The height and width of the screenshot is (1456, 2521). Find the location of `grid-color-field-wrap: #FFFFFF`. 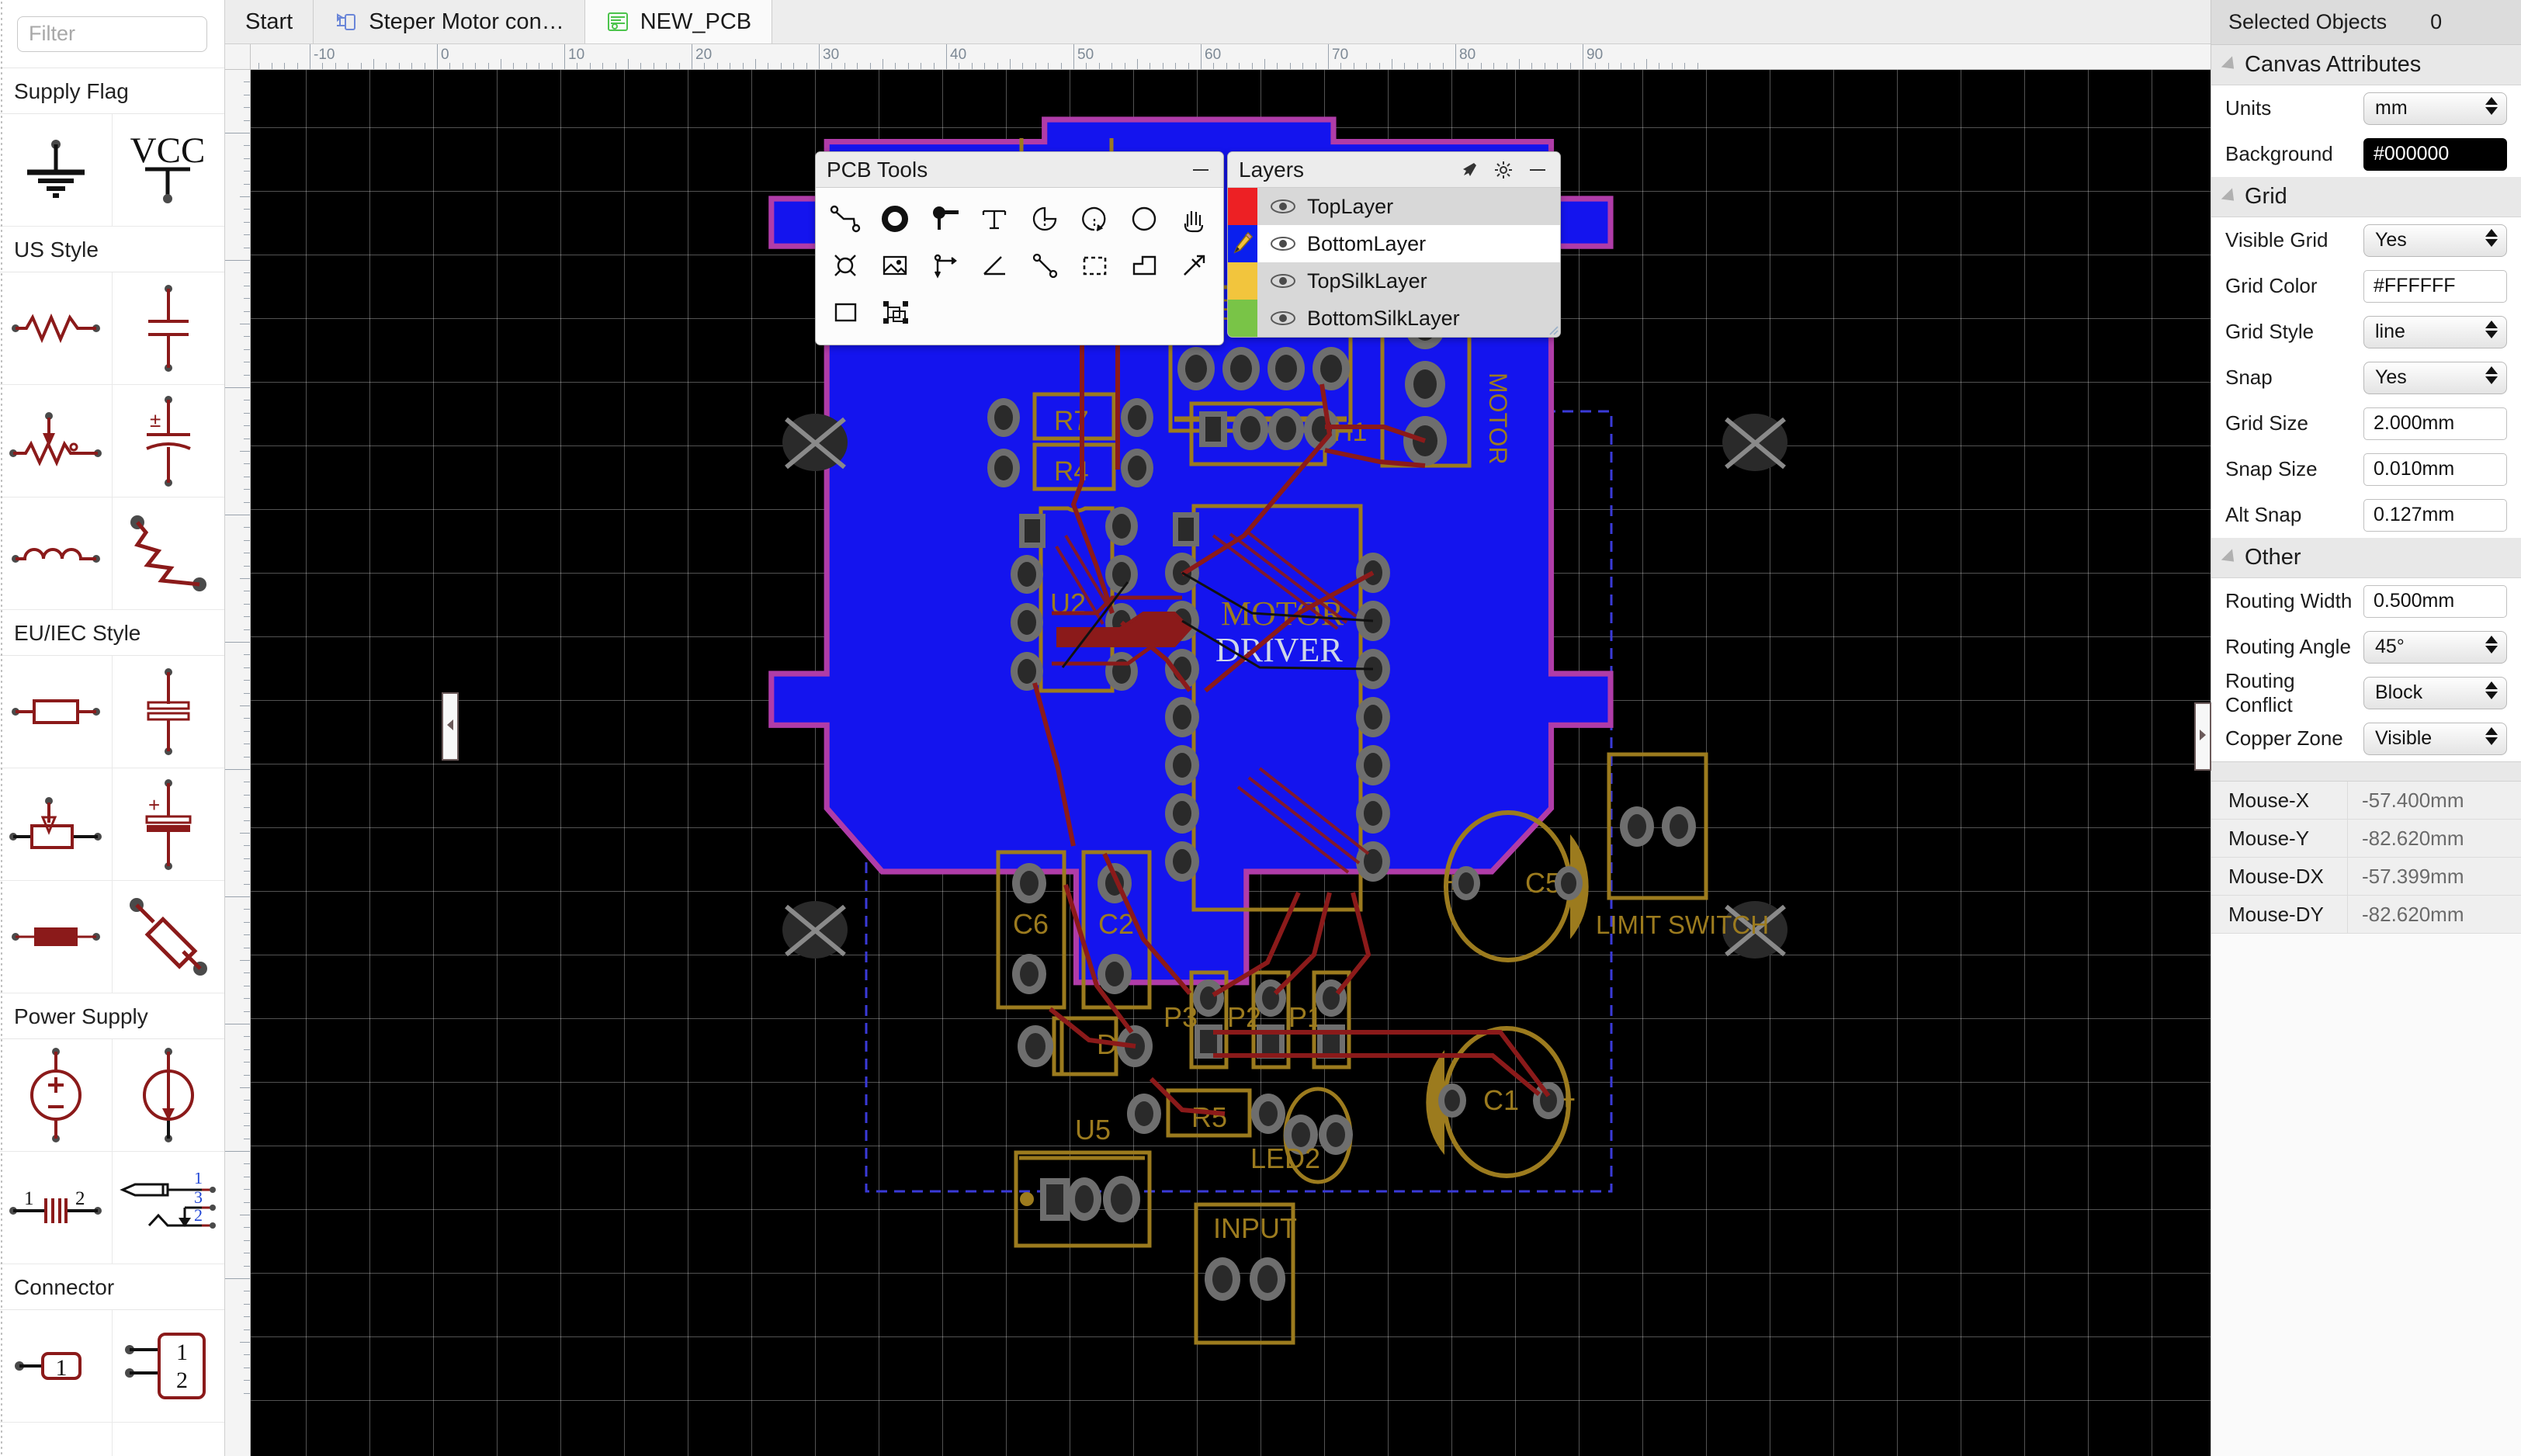

grid-color-field-wrap: #FFFFFF is located at coordinates (2435, 286).